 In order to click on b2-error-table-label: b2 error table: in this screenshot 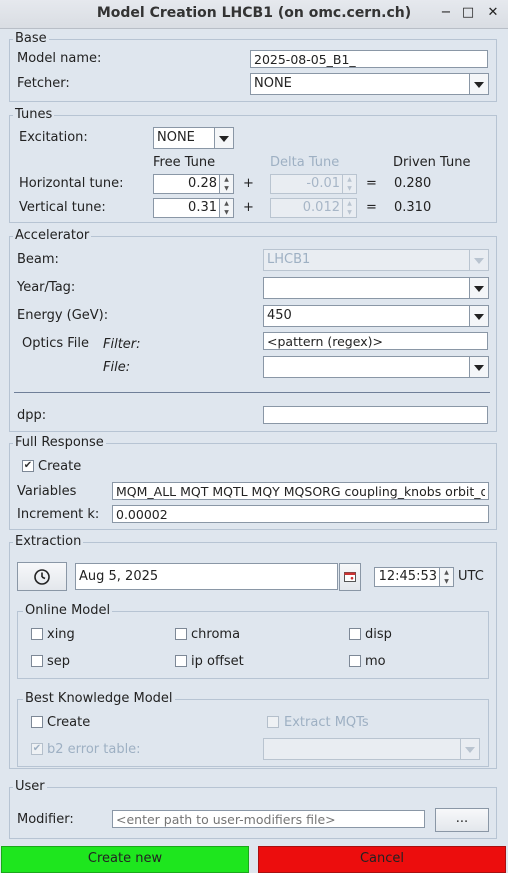, I will do `click(94, 749)`.